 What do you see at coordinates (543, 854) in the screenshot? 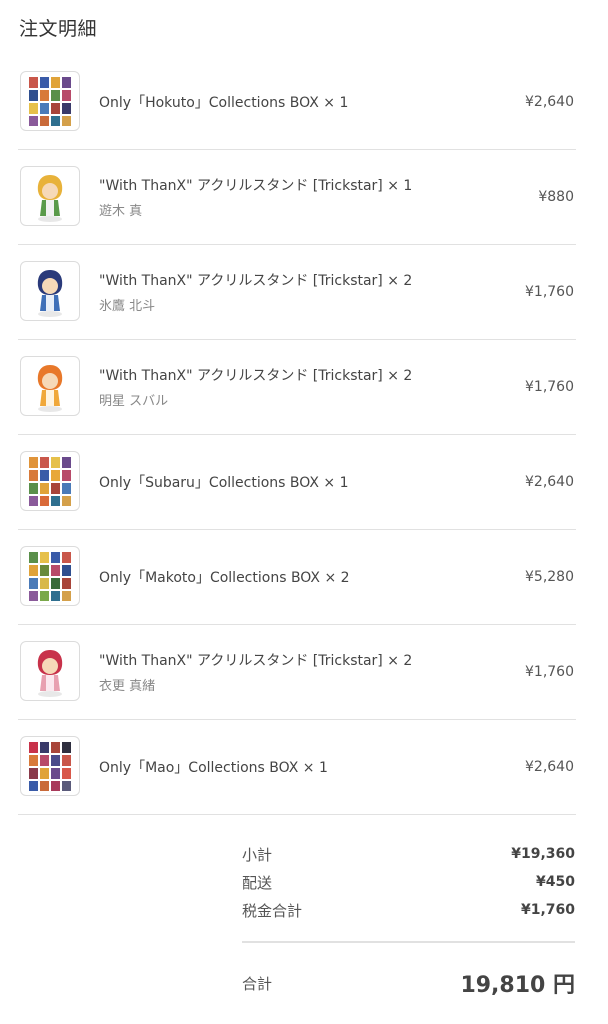
I see `subtotal-value: ¥19,360` at bounding box center [543, 854].